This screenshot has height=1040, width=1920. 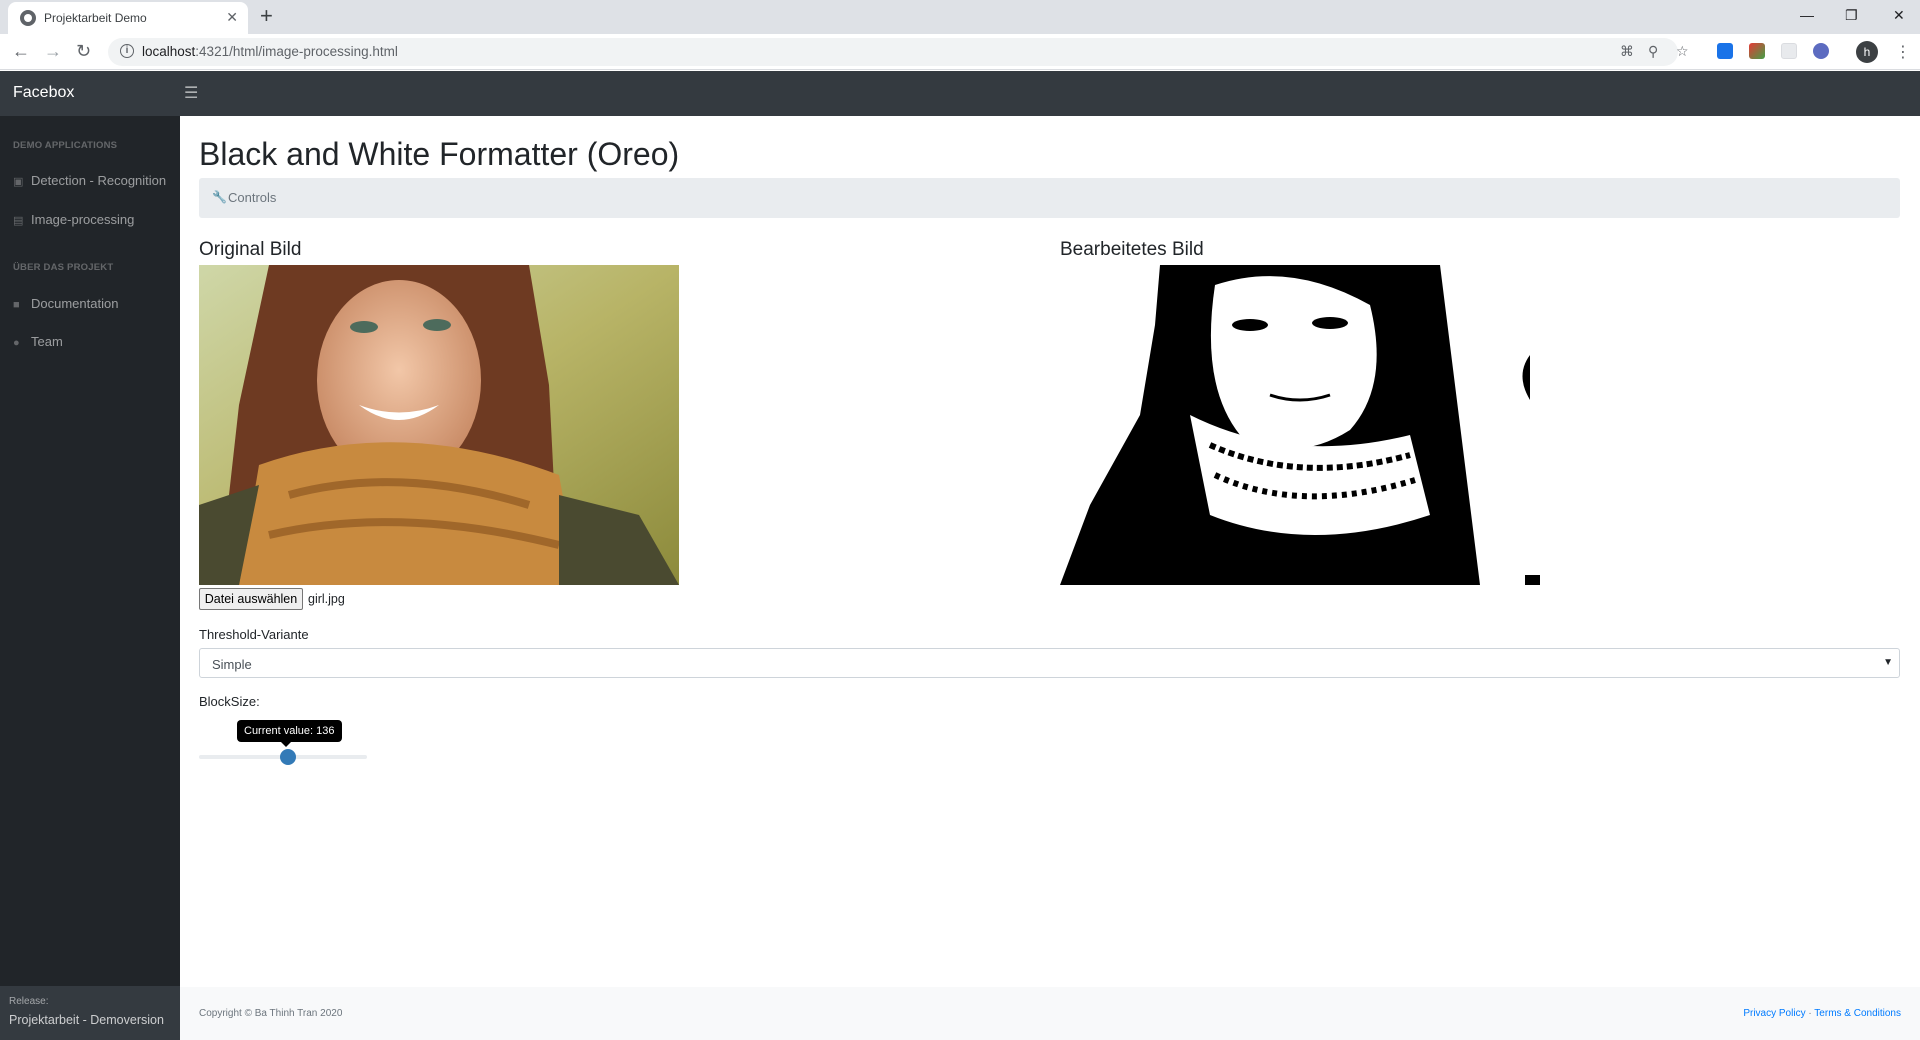 I want to click on hamburger-icon: ☰, so click(x=191, y=93).